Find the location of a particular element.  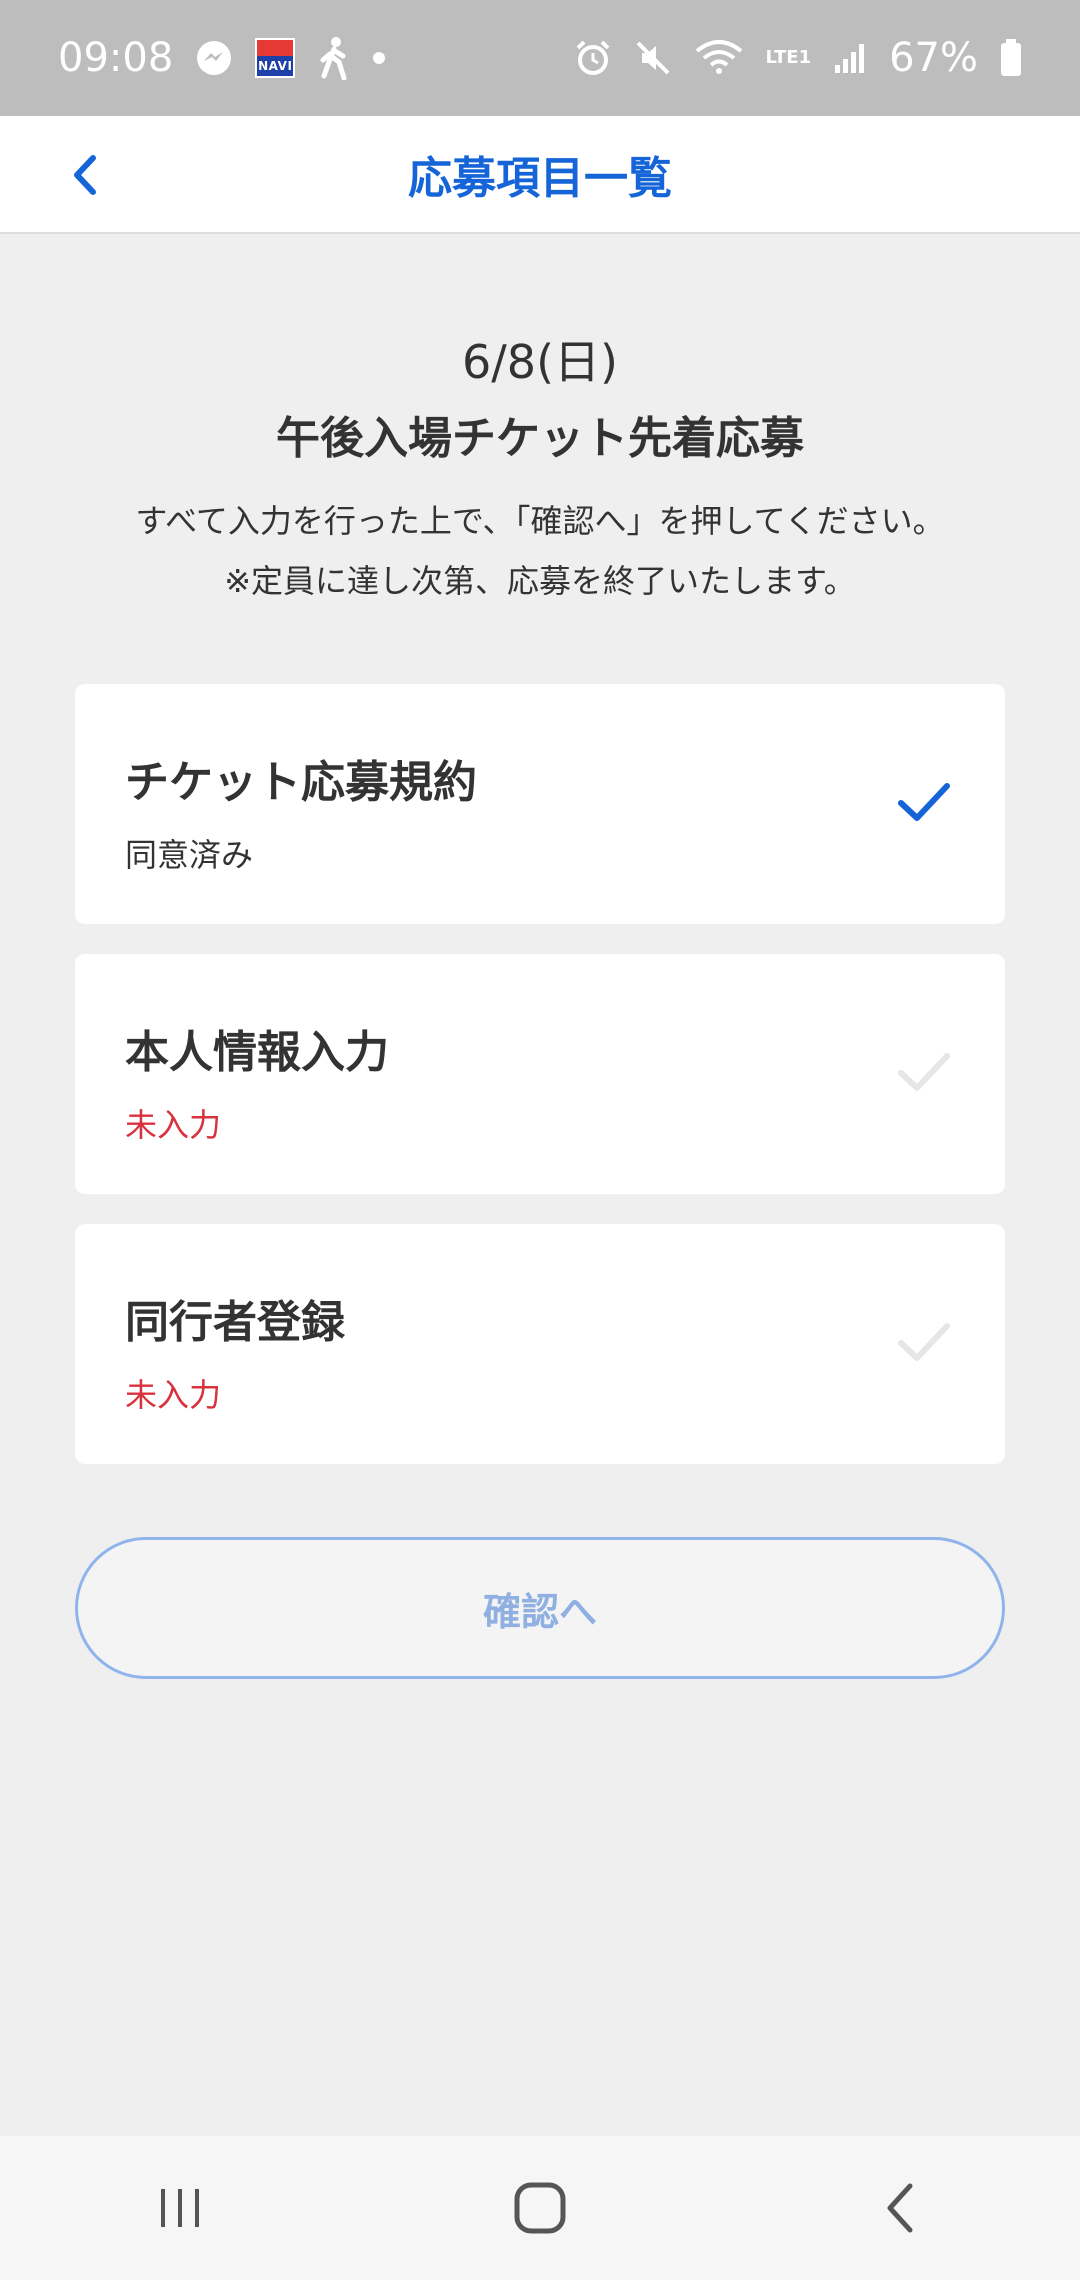

lte-label: LTE1 is located at coordinates (788, 57).